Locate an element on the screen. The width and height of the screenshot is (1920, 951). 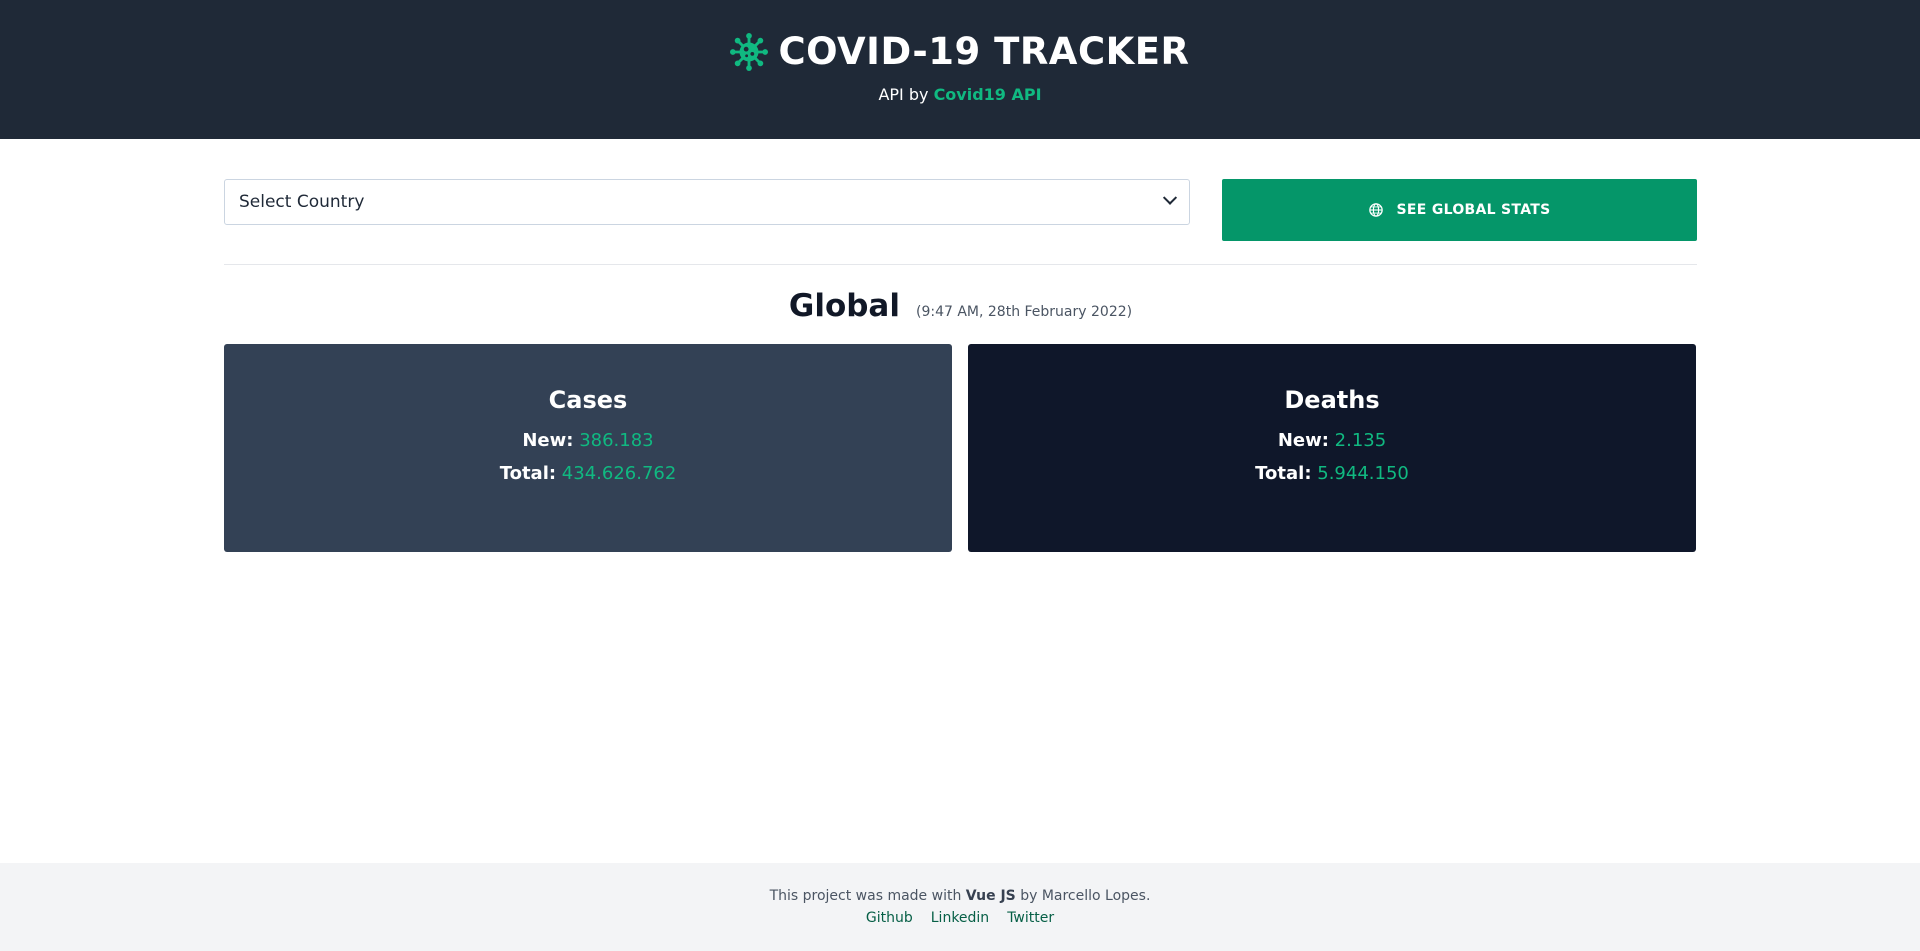
footer-credit-prefix: This project was made with is located at coordinates (865, 896).